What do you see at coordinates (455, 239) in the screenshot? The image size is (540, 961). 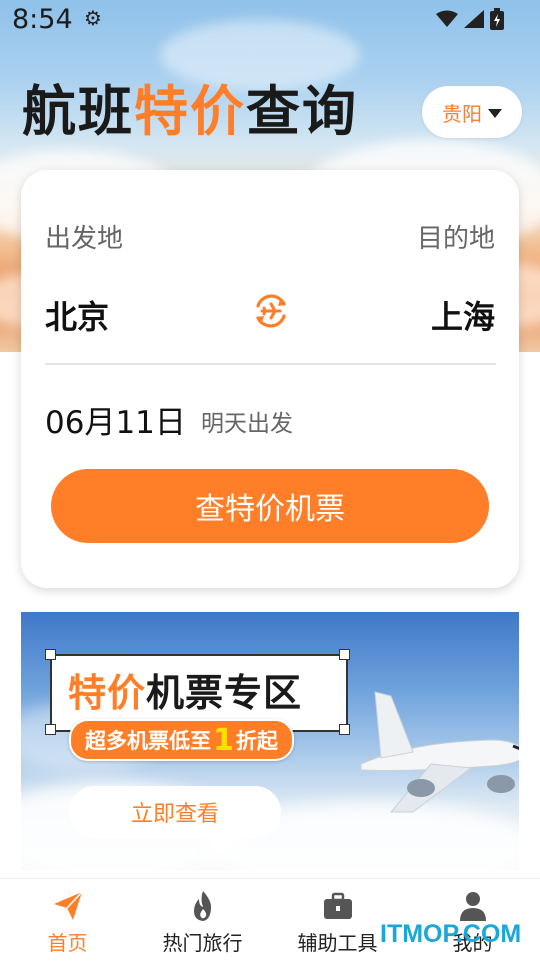 I see `destination-label: 目的地` at bounding box center [455, 239].